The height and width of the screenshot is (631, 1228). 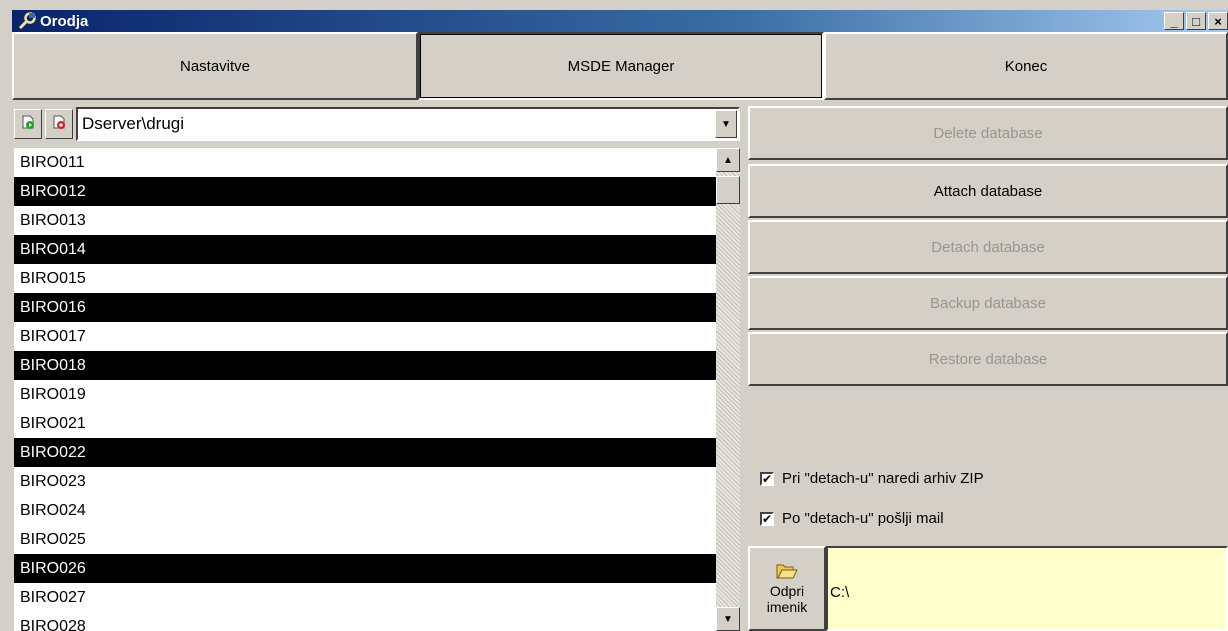 What do you see at coordinates (408, 124) in the screenshot?
I see `server-combo: Dserver\drugi ▼` at bounding box center [408, 124].